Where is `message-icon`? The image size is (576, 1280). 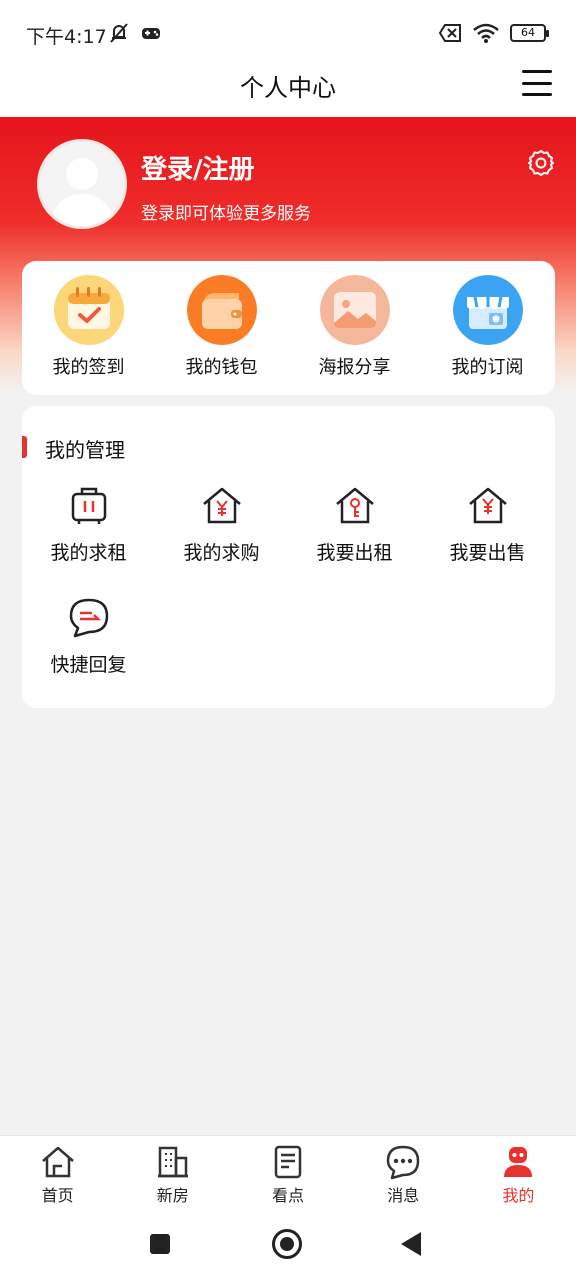 message-icon is located at coordinates (403, 1162).